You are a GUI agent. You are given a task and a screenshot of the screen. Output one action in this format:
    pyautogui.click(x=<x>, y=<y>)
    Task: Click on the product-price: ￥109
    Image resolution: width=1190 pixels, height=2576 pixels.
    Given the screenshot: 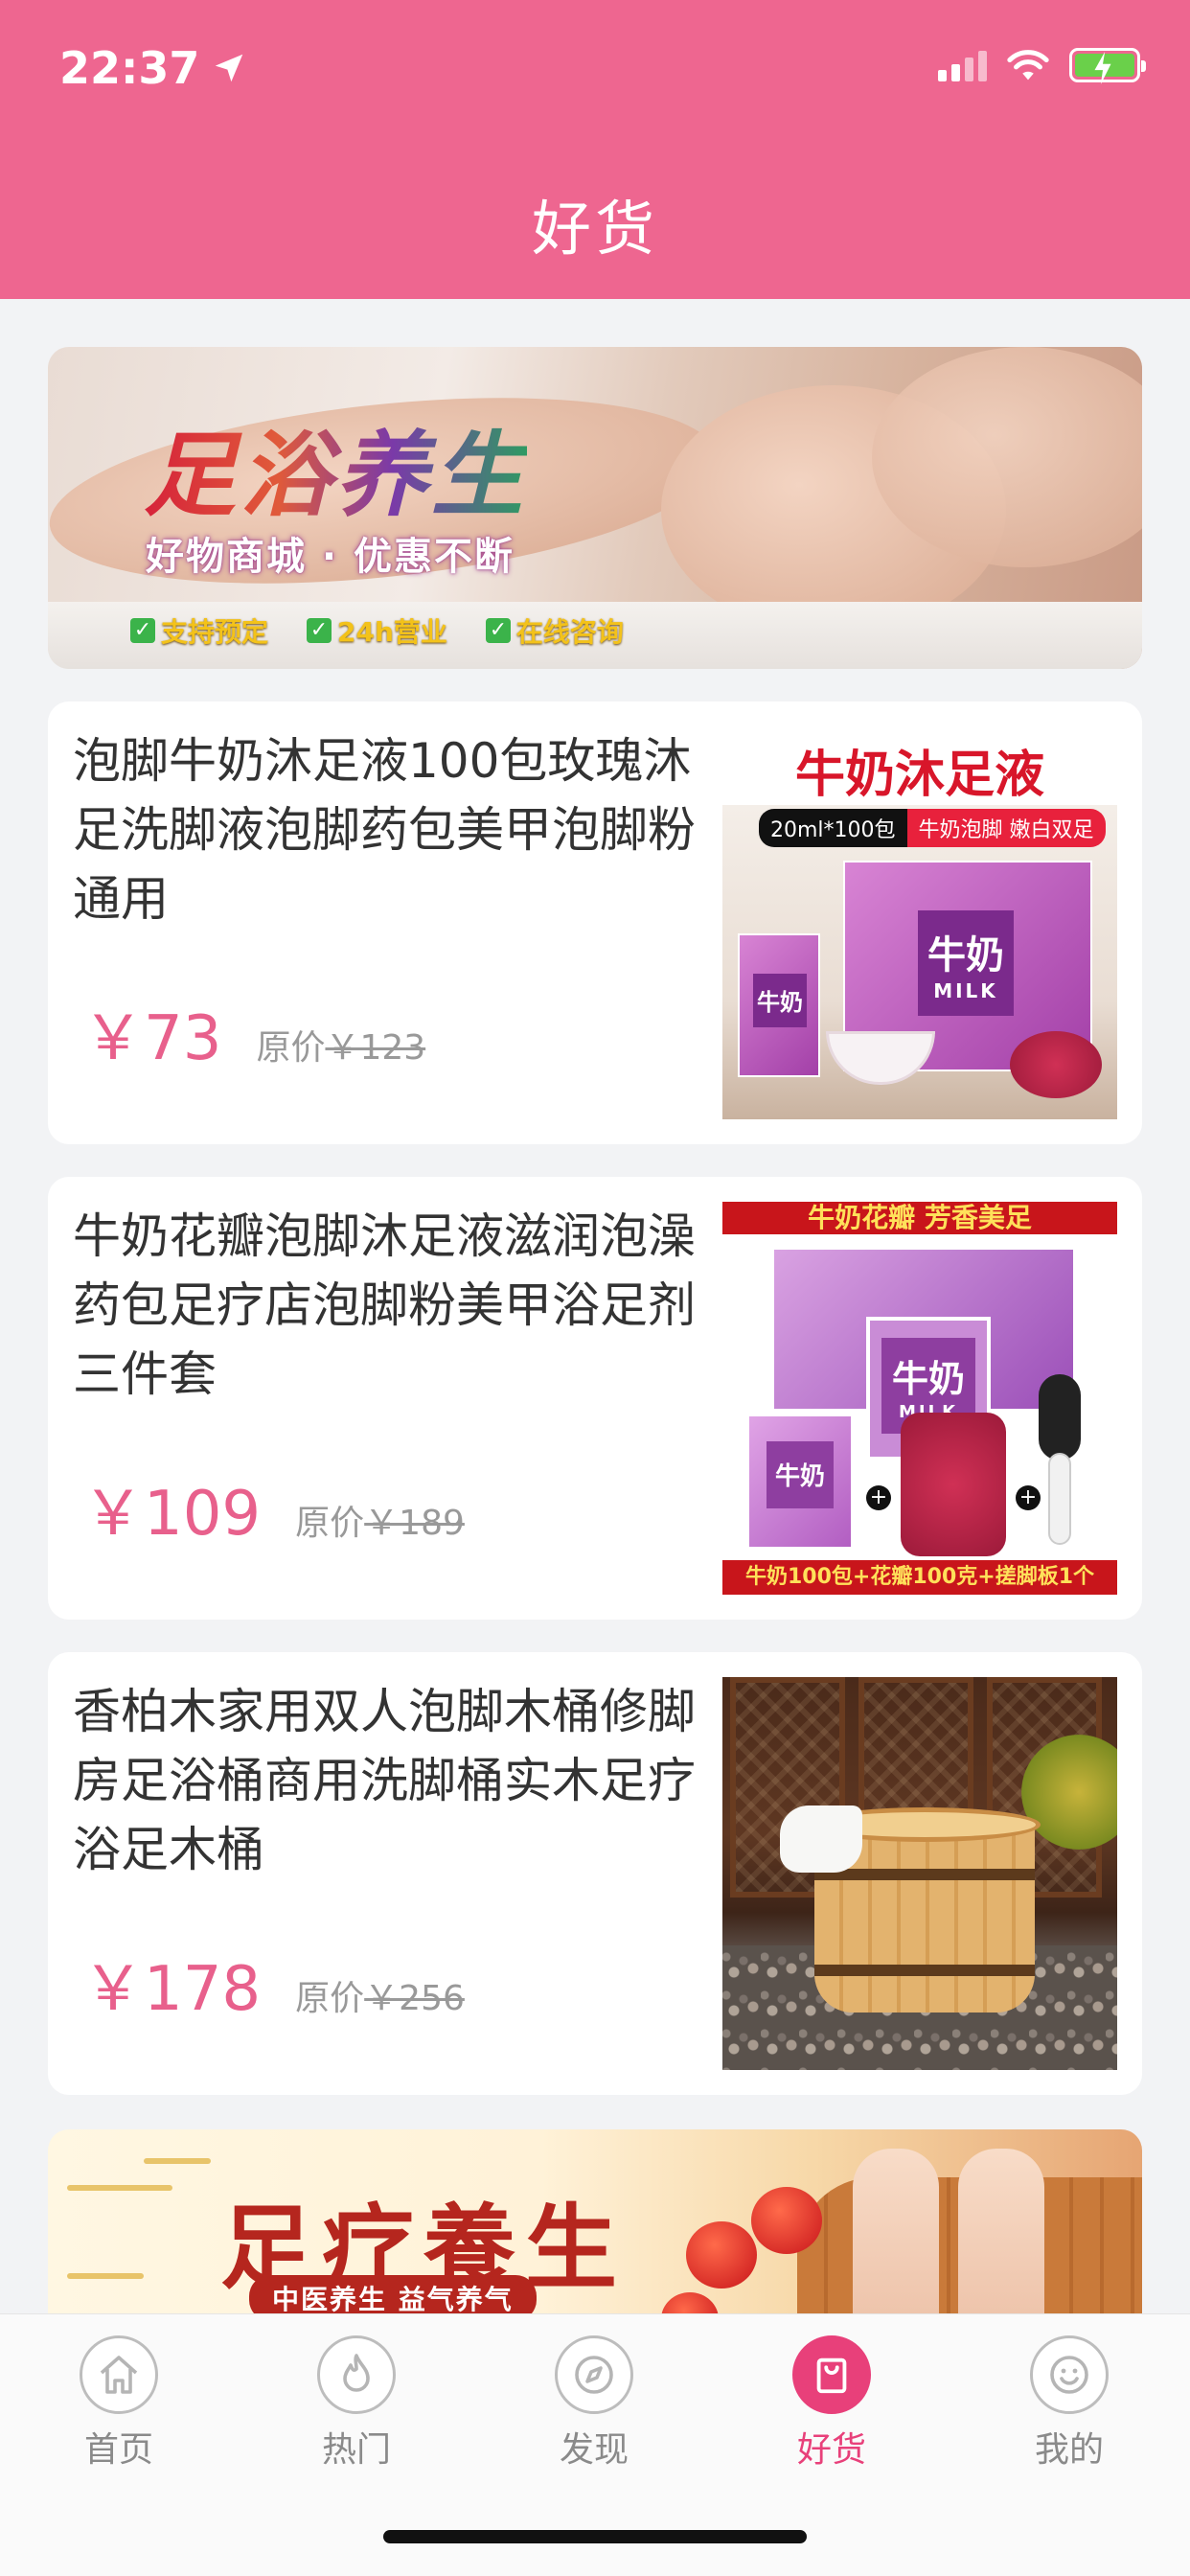 What is the action you would take?
    pyautogui.click(x=172, y=1514)
    